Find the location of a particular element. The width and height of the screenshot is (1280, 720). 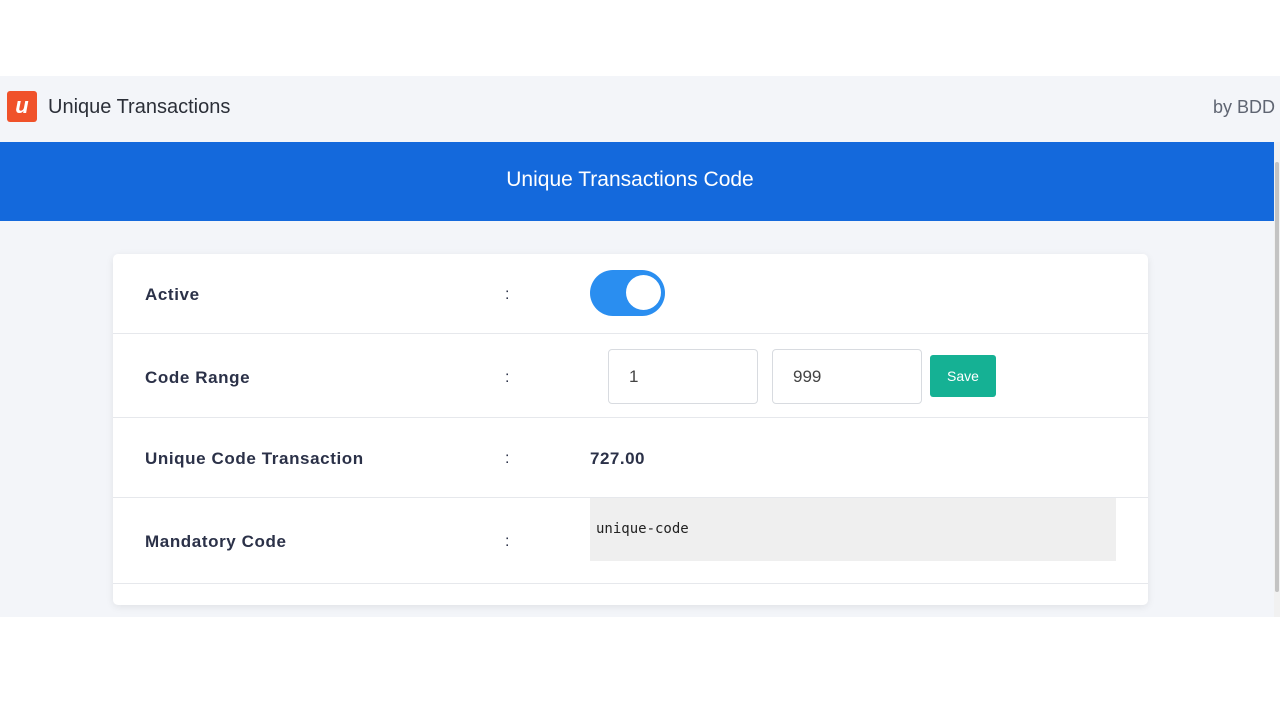

active-label: Active is located at coordinates (172, 294).